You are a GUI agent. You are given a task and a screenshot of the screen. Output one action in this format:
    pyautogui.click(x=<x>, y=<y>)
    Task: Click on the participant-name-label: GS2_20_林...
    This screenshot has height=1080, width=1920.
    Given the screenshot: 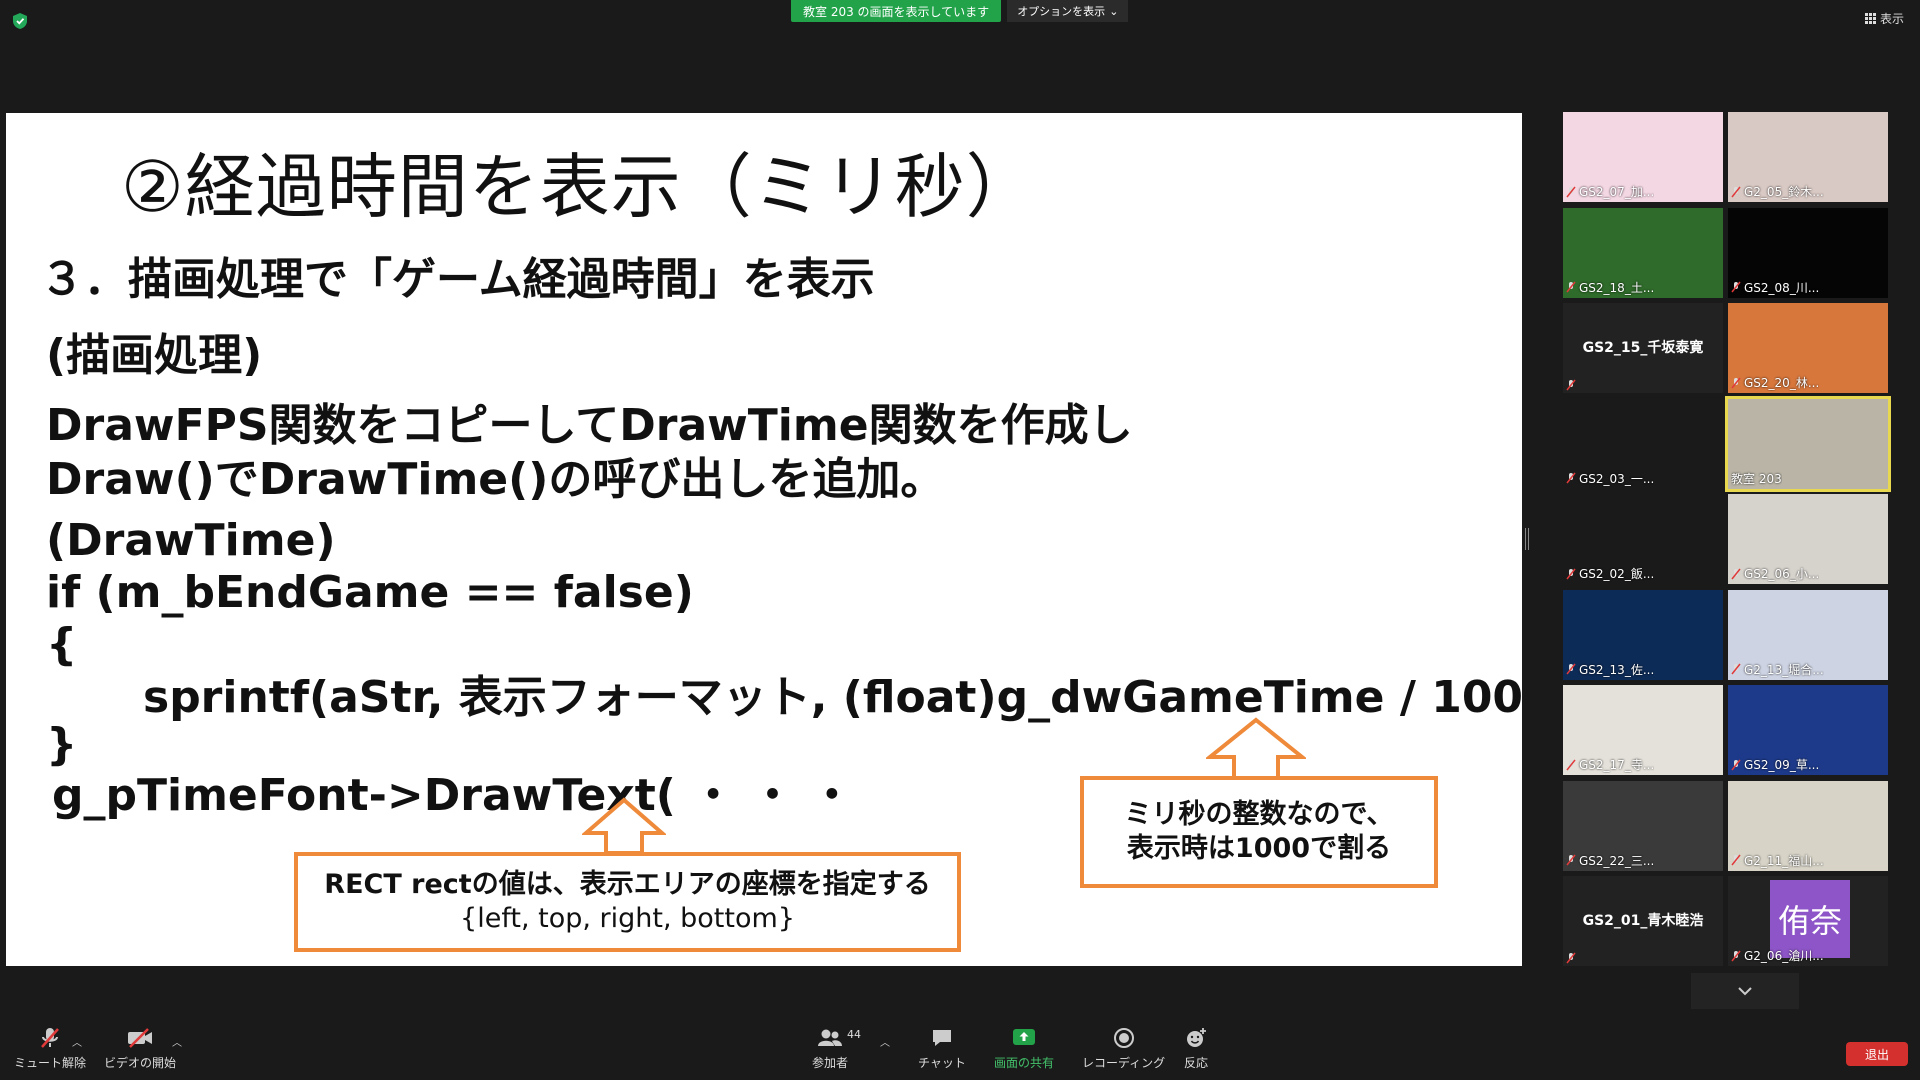 What is the action you would take?
    pyautogui.click(x=1775, y=382)
    